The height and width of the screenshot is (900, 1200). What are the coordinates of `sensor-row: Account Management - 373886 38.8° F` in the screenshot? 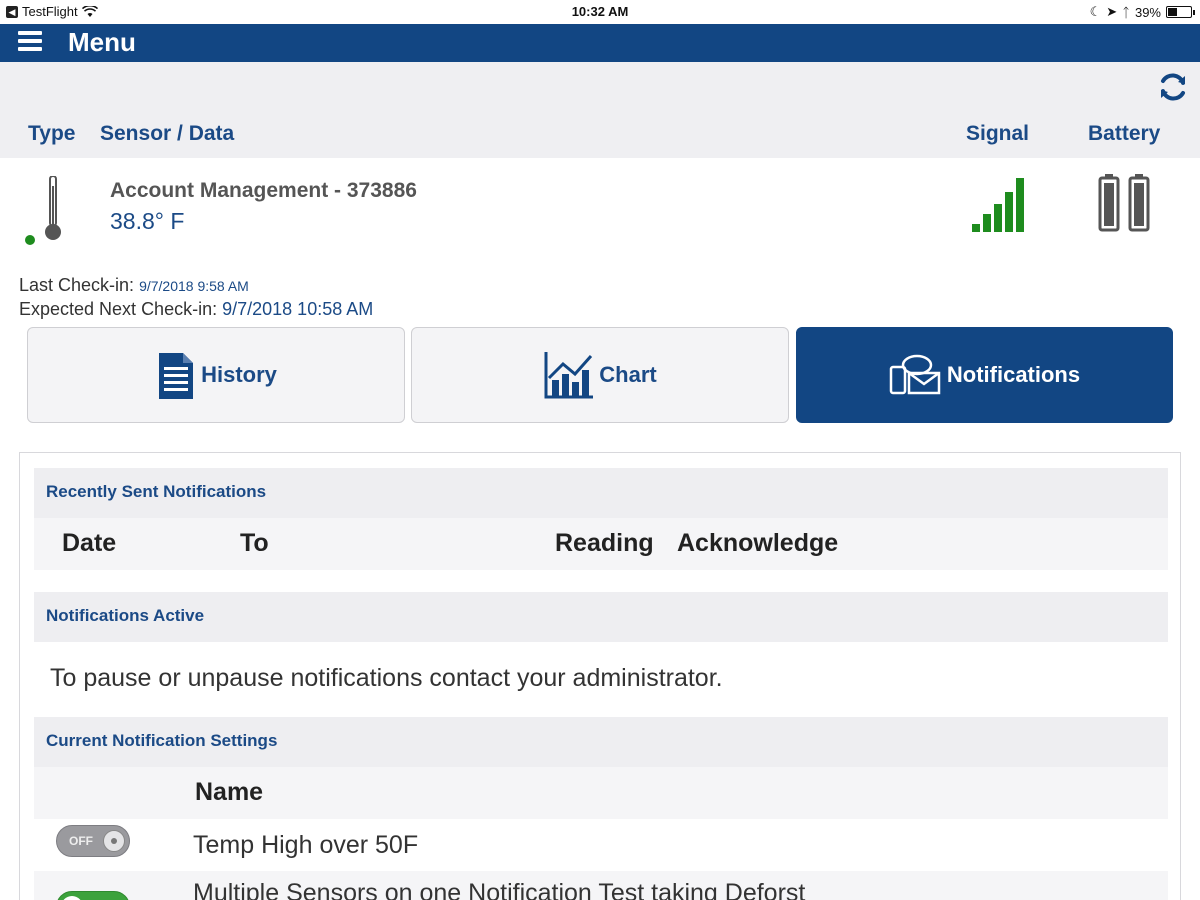 It's located at (600, 214).